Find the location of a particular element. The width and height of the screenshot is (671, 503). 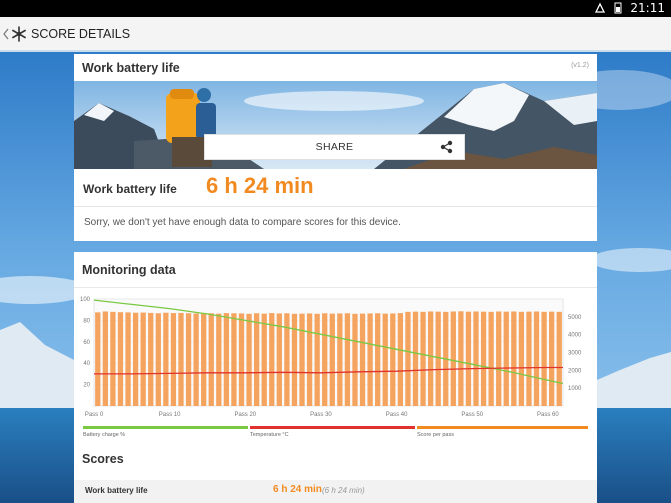

x-axis-tick-label: Pass 30 is located at coordinates (321, 415).